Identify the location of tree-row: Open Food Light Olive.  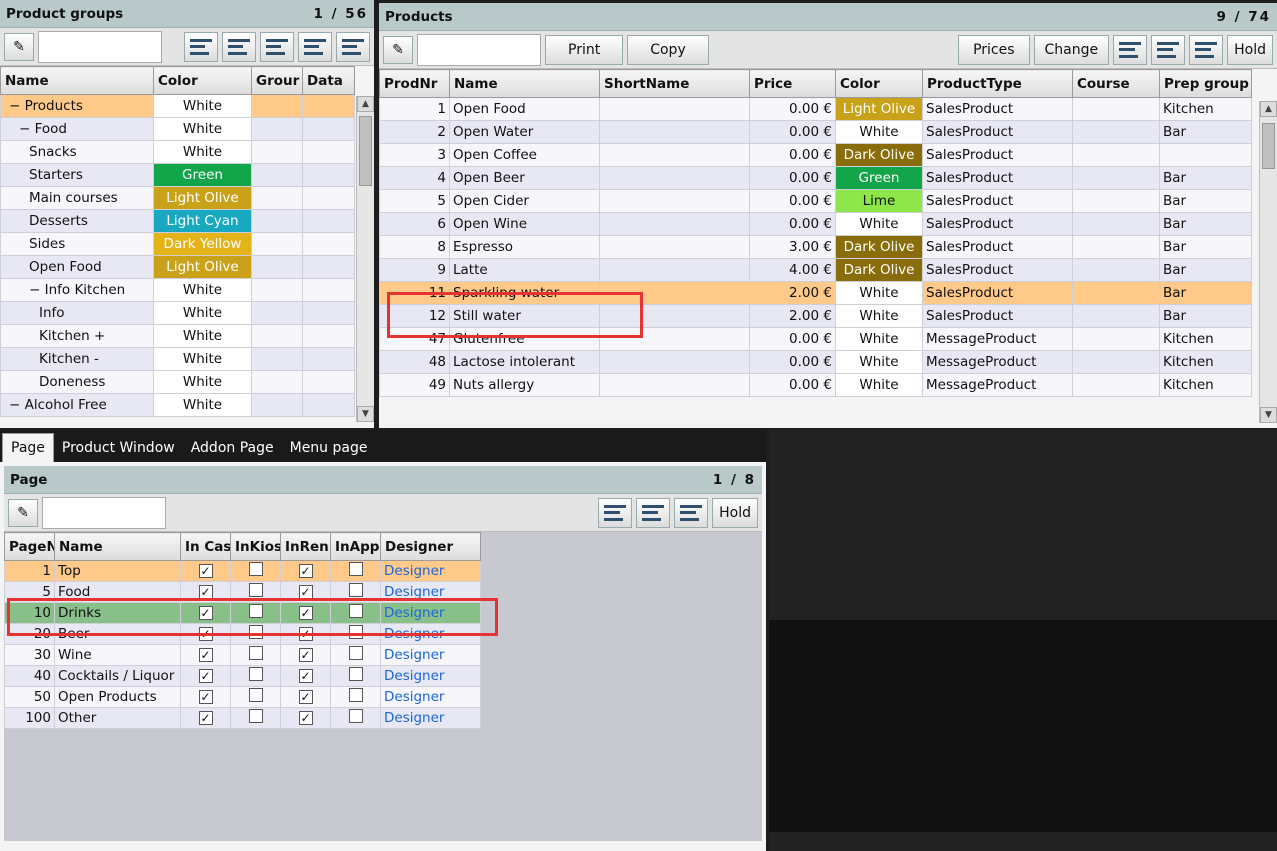
(177, 267).